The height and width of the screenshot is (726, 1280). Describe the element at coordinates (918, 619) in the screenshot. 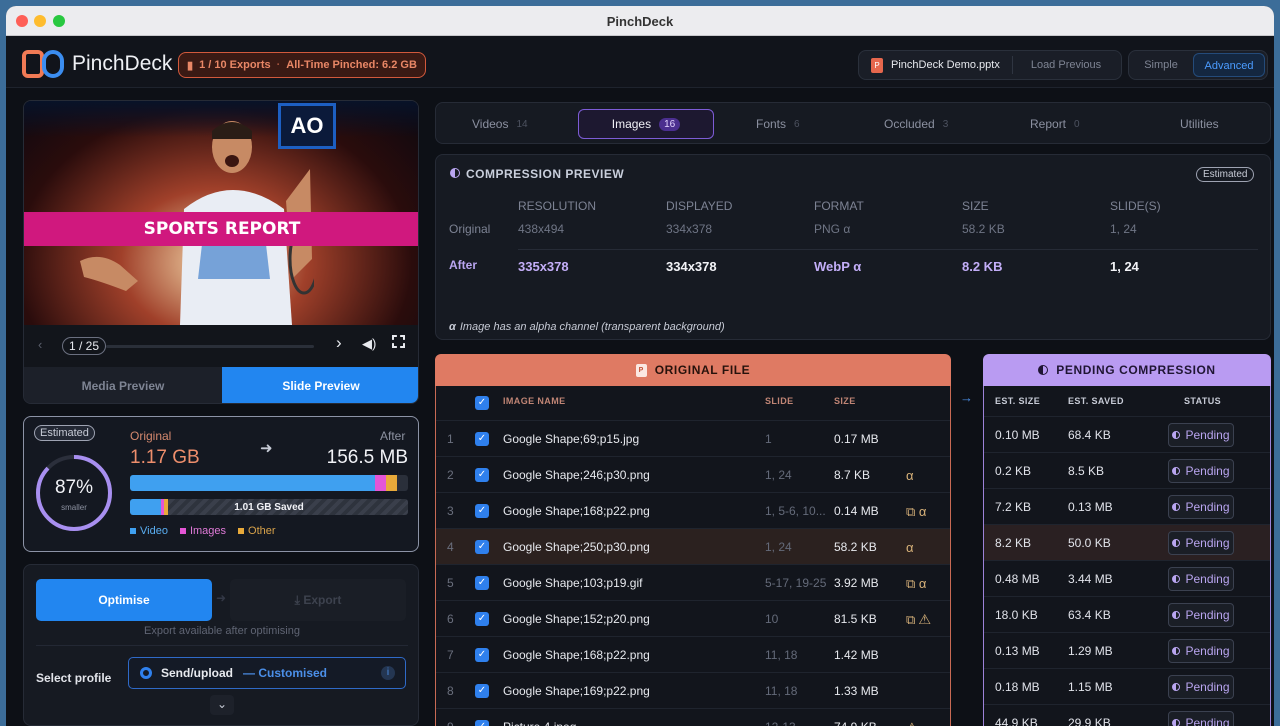

I see `image-flags-icon: ⧉ ⚠` at that location.